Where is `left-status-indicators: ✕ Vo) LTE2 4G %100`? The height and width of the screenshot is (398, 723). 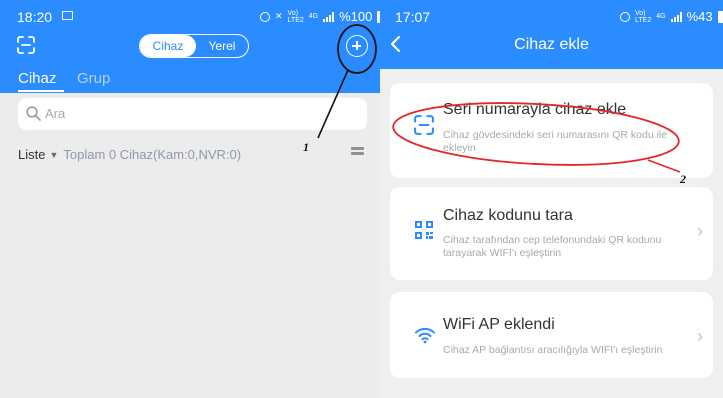 left-status-indicators: ✕ Vo) LTE2 4G %100 is located at coordinates (320, 16).